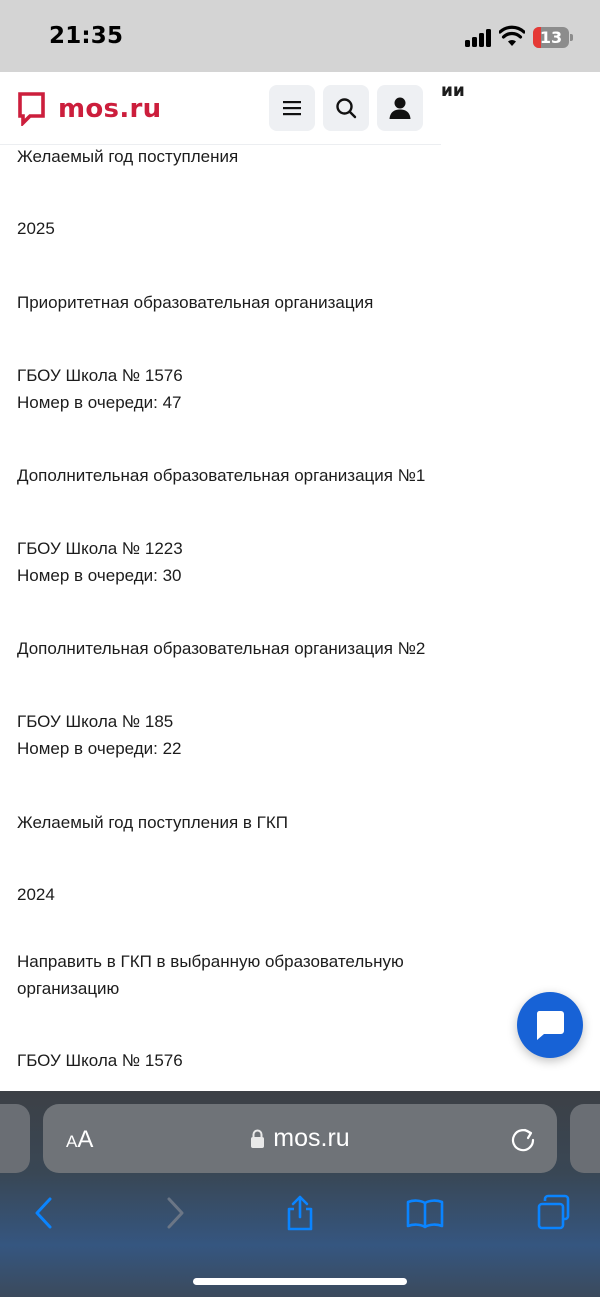 The width and height of the screenshot is (600, 1297). I want to click on menu-button, so click(292, 108).